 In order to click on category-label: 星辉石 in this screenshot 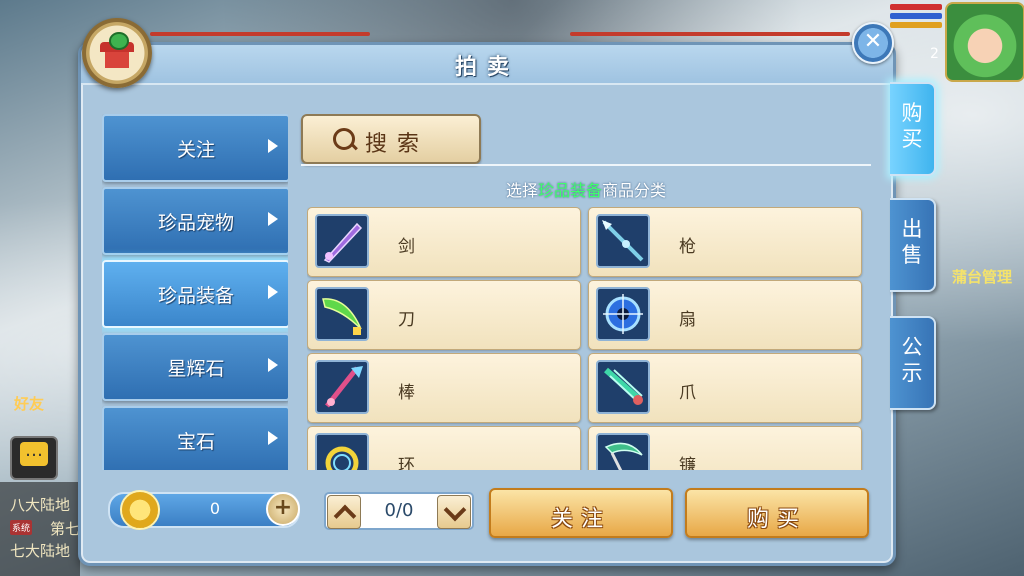, I will do `click(196, 369)`.